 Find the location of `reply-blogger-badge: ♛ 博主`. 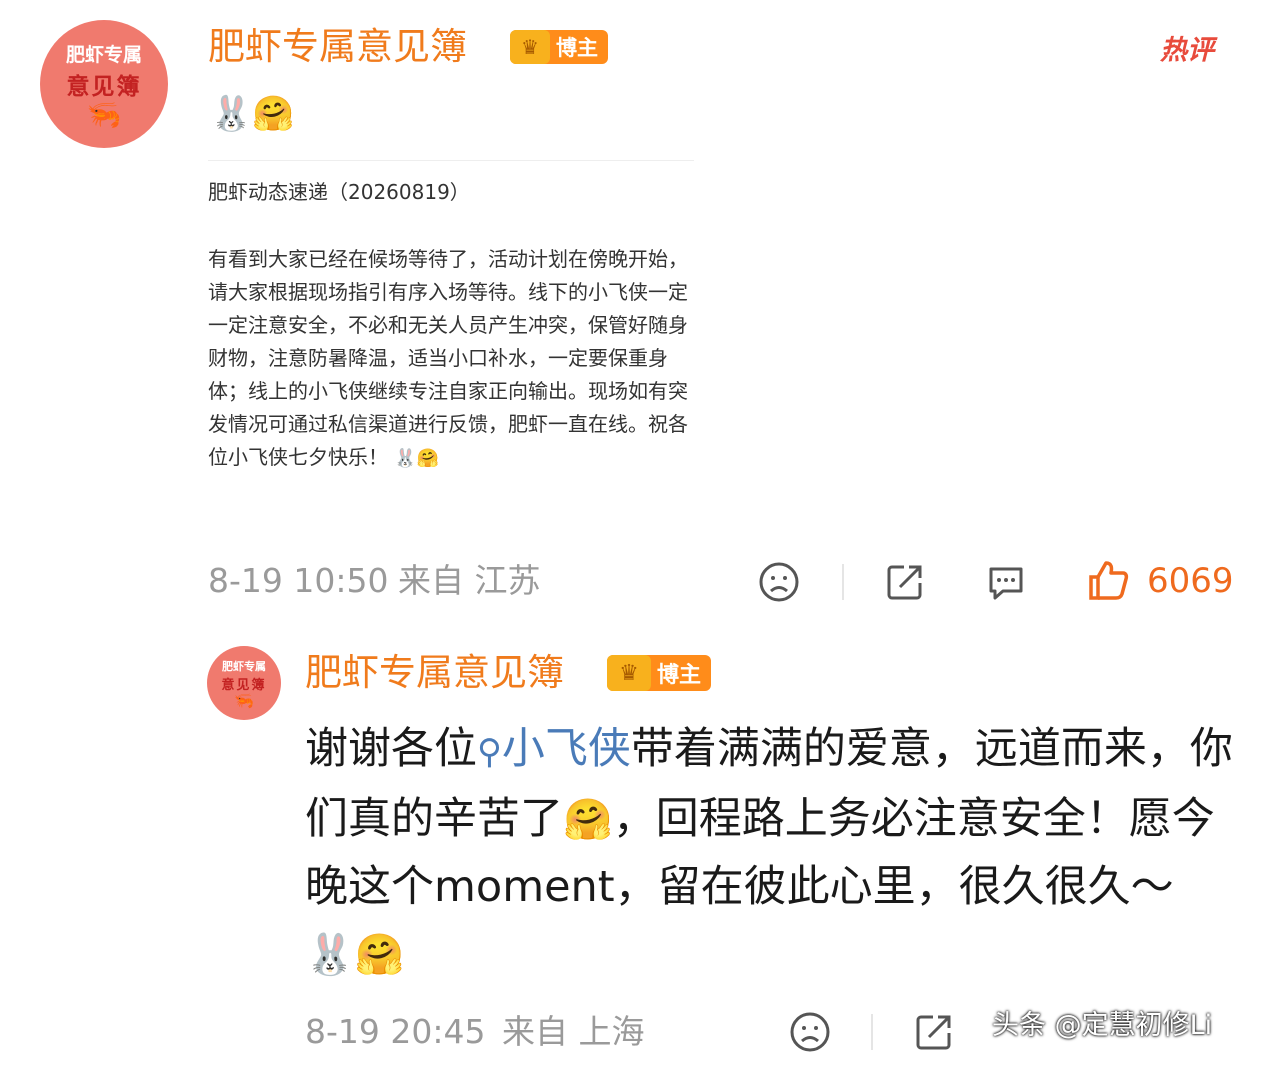

reply-blogger-badge: ♛ 博主 is located at coordinates (659, 673).